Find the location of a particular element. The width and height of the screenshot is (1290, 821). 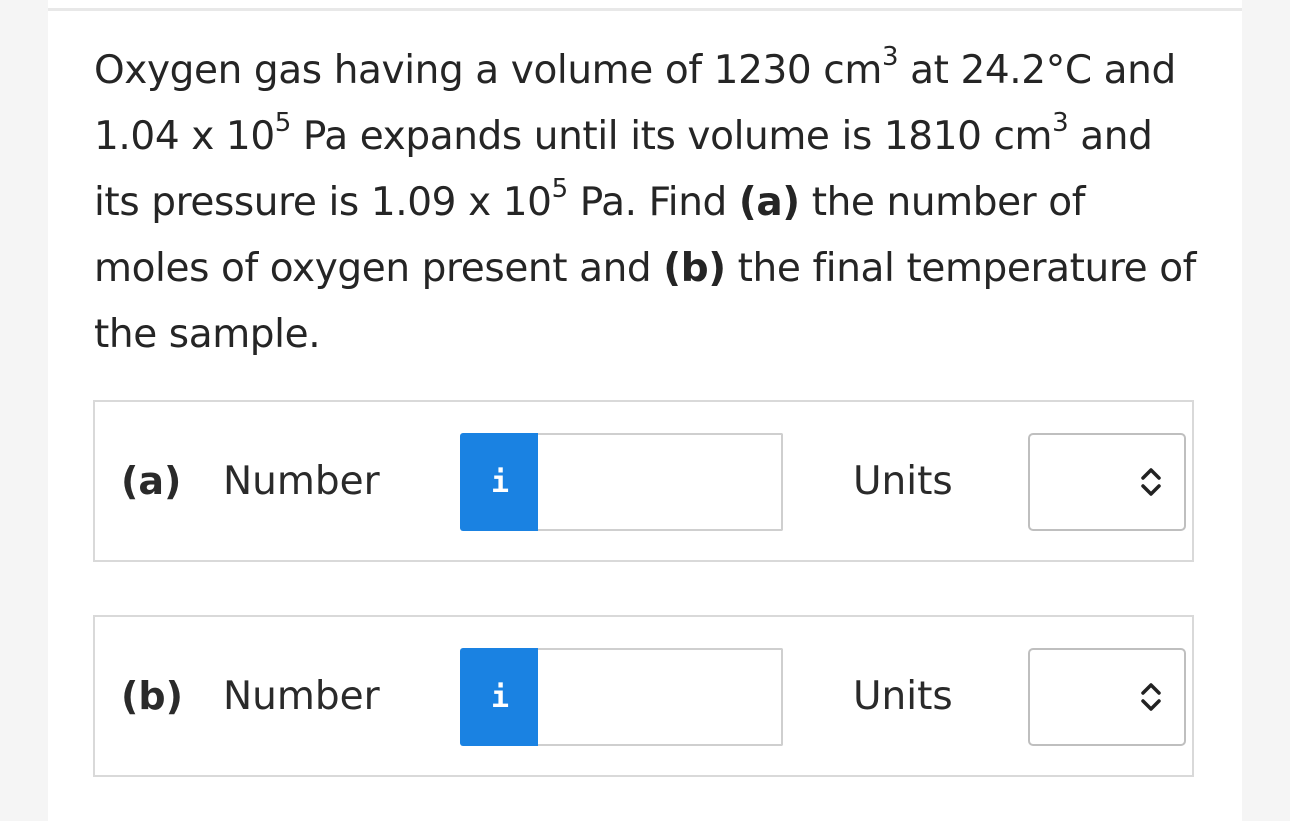

part-label-a: (a) is located at coordinates (151, 481).